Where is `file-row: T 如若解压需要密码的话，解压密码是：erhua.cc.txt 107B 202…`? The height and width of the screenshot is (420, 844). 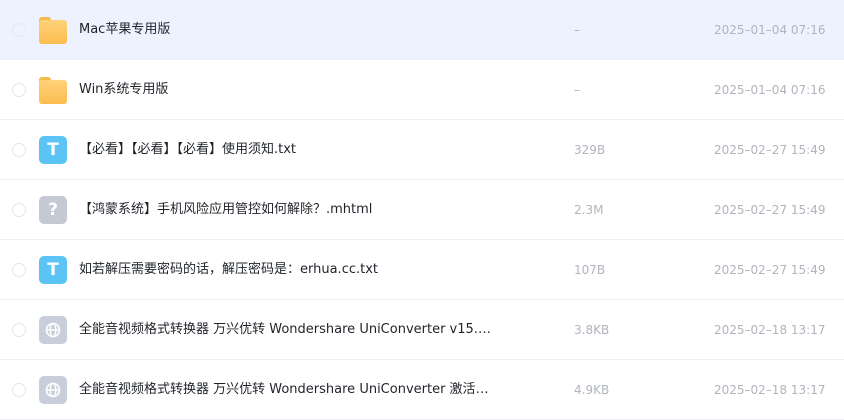
file-row: T 如若解压需要密码的话，解压密码是：erhua.cc.txt 107B 202… is located at coordinates (422, 270).